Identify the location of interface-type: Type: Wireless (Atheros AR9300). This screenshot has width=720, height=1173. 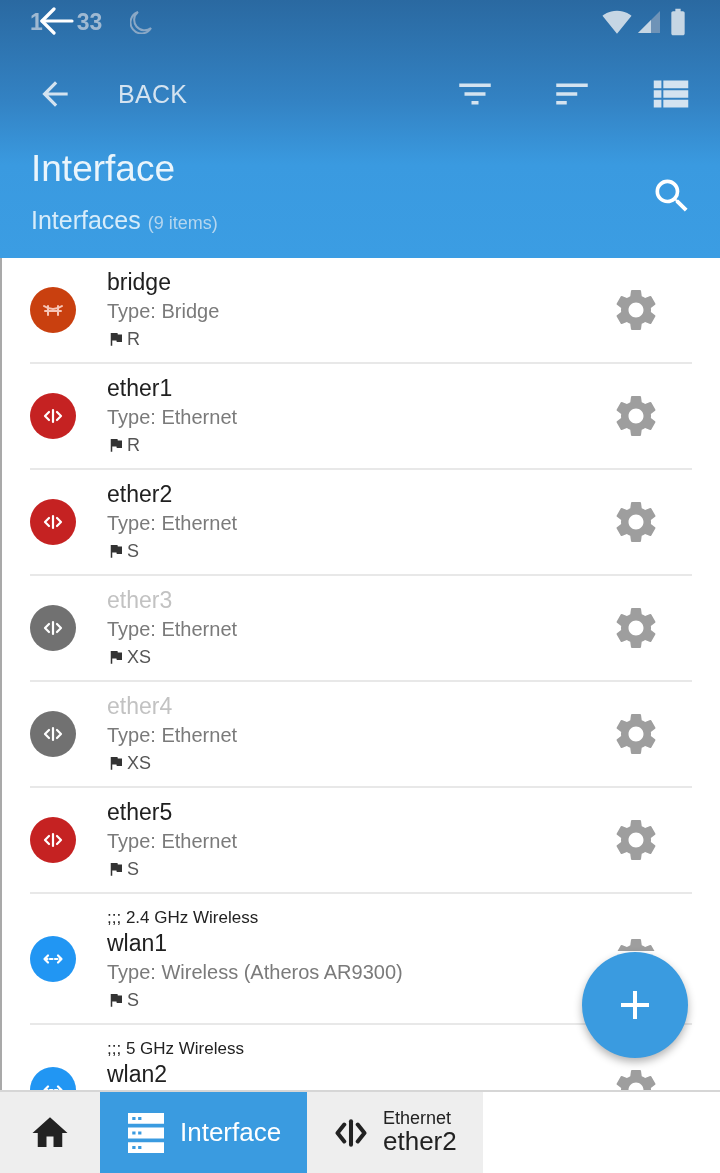
(255, 972).